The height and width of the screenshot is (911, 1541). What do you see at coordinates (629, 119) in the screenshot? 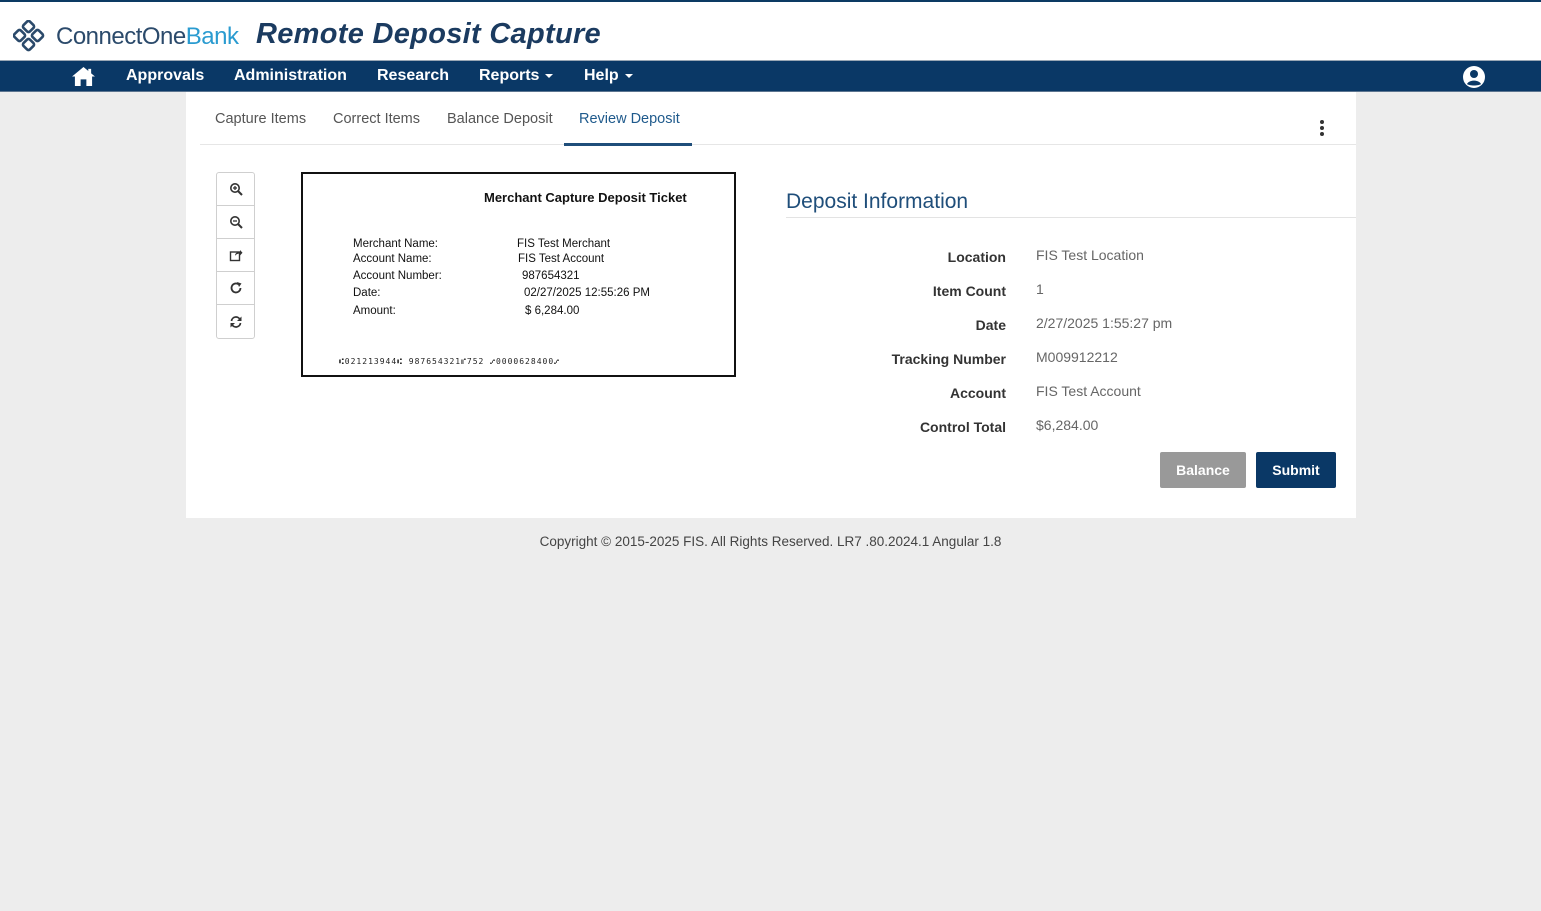
I see `tab-review-deposit: Review Deposit` at bounding box center [629, 119].